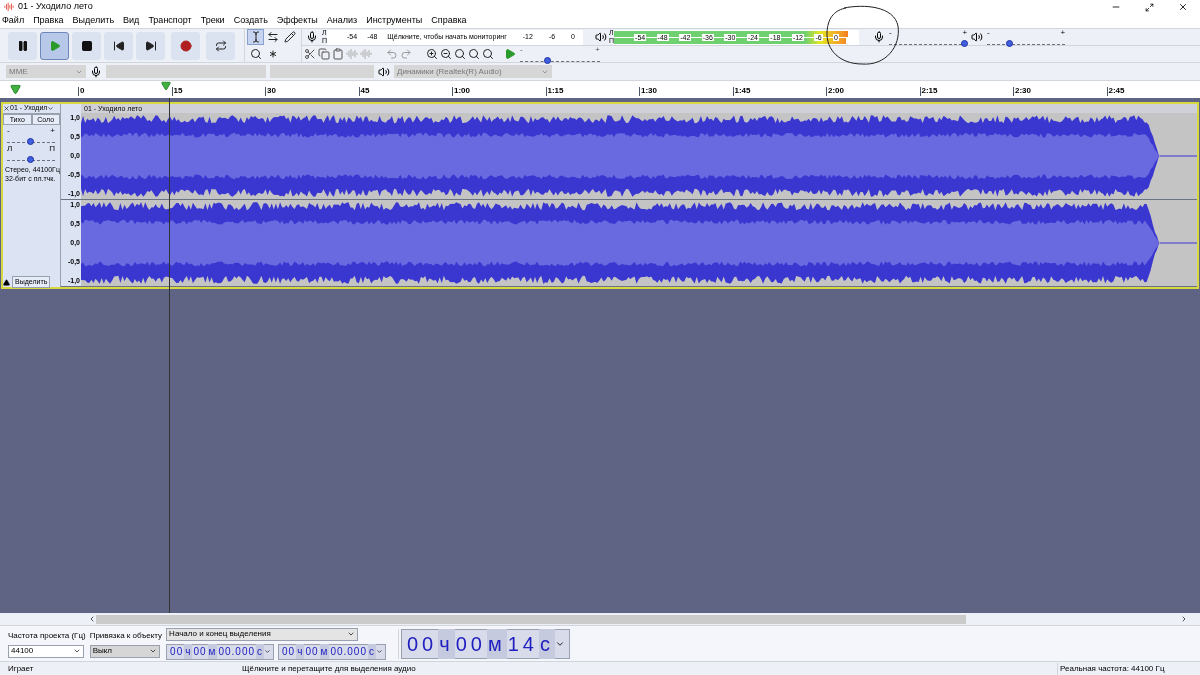  I want to click on ruler-label: 2:30, so click(1023, 91).